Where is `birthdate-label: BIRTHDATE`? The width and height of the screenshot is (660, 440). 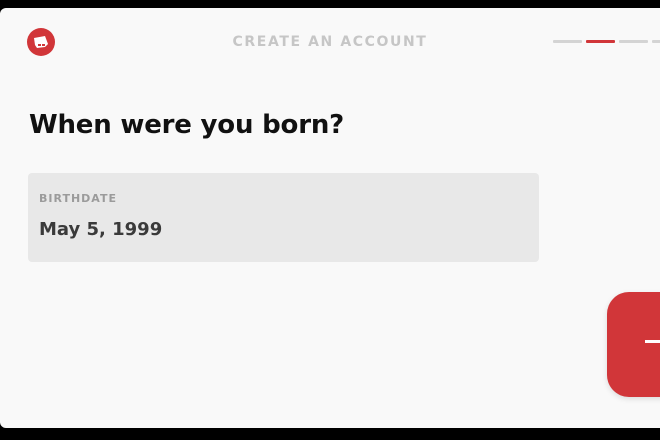
birthdate-label: BIRTHDATE is located at coordinates (78, 198).